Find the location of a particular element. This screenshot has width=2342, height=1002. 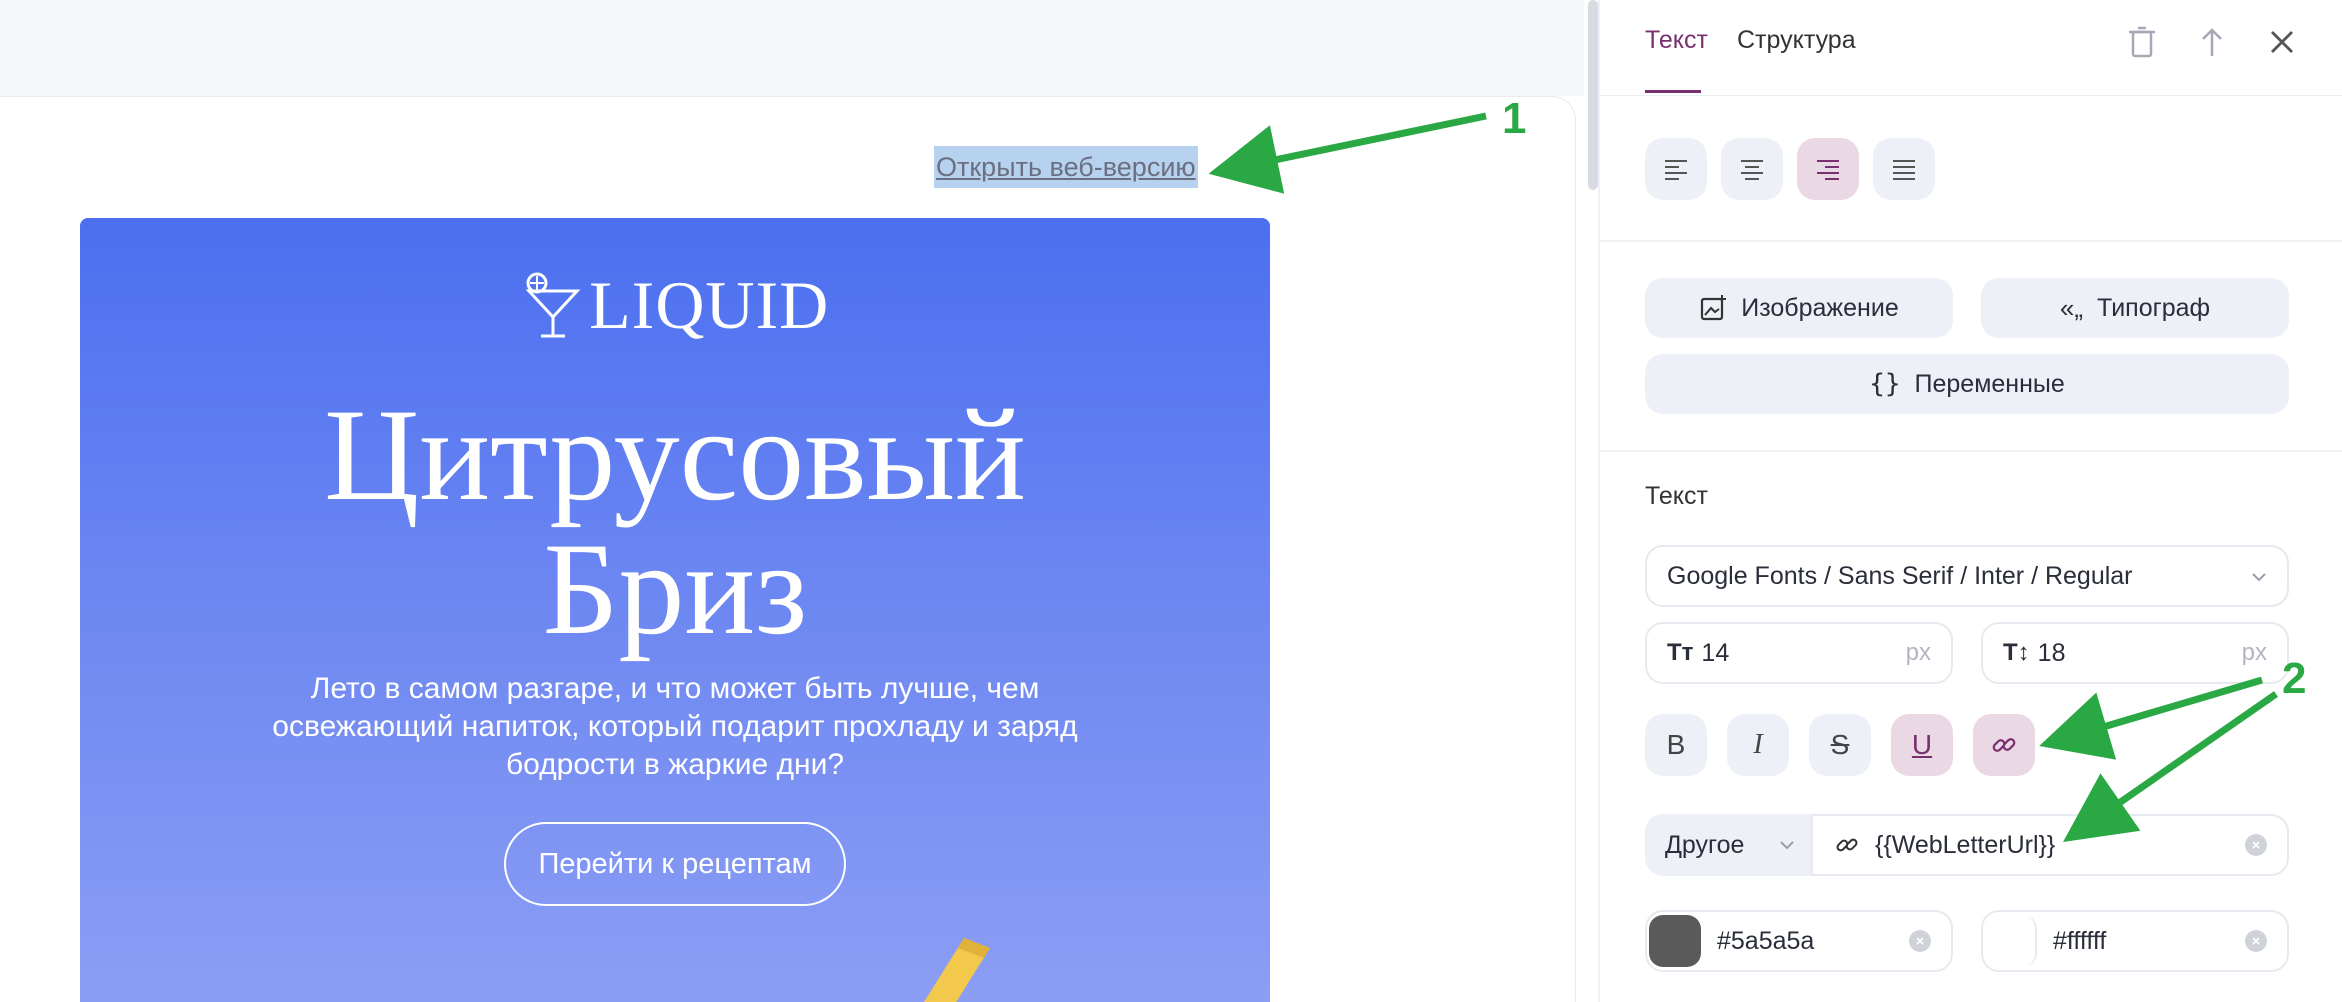

annotation-arrow-2b is located at coordinates (2170, 766).